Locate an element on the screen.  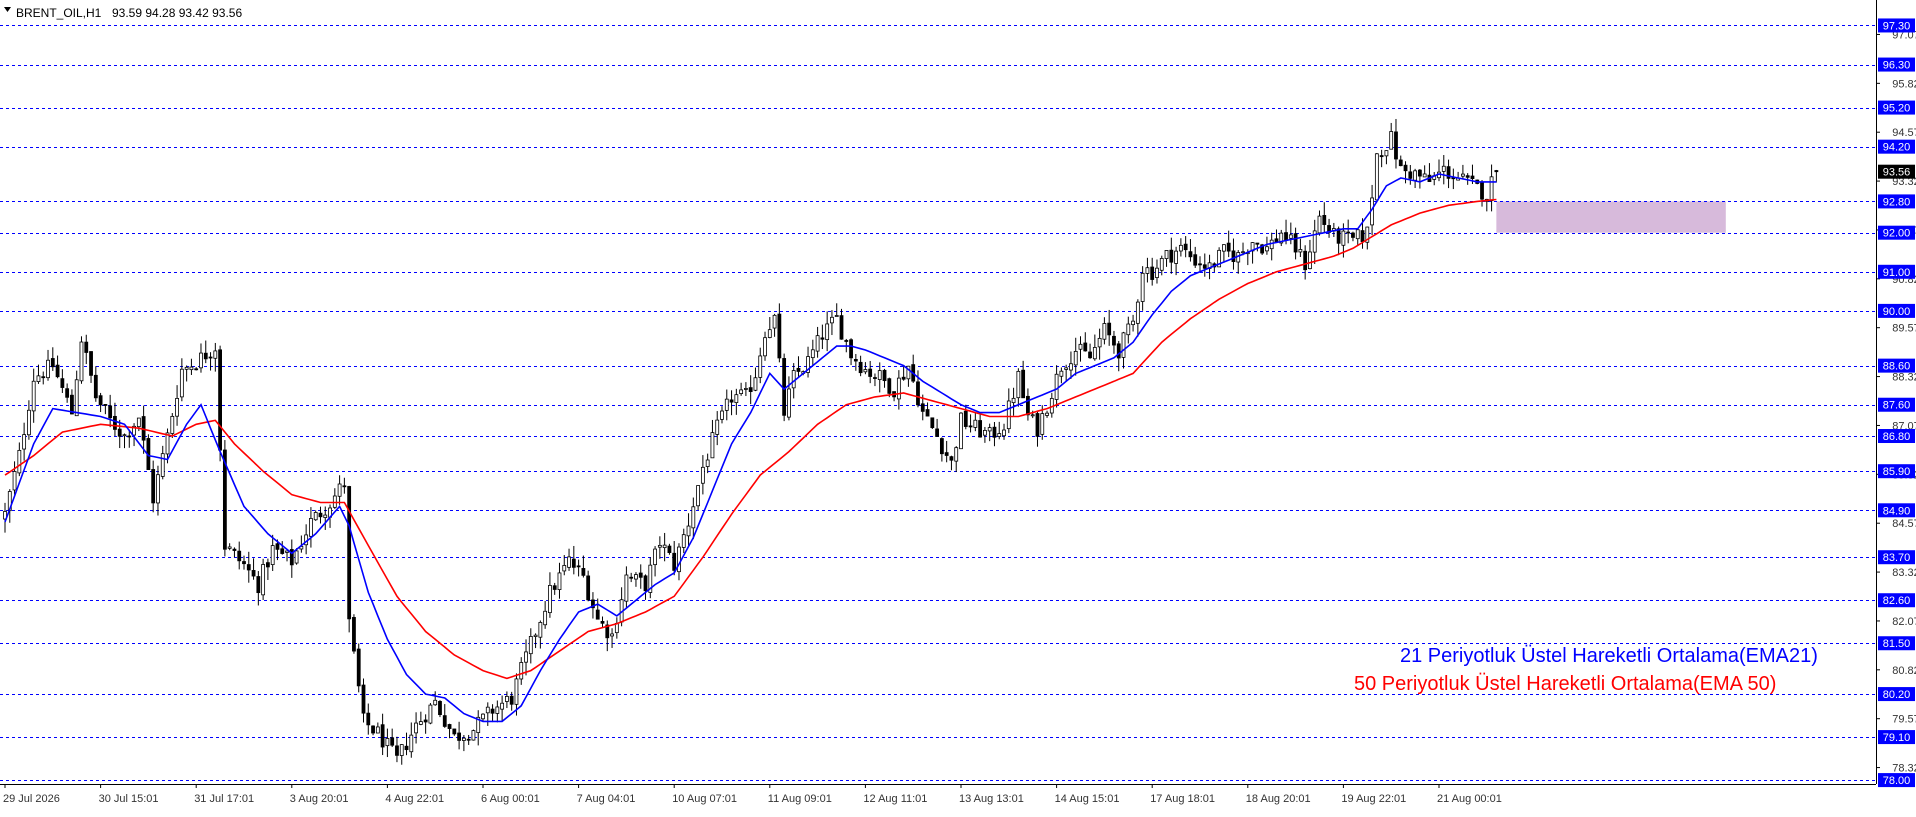
level-tag-label: 94.20 is located at coordinates (1897, 148).